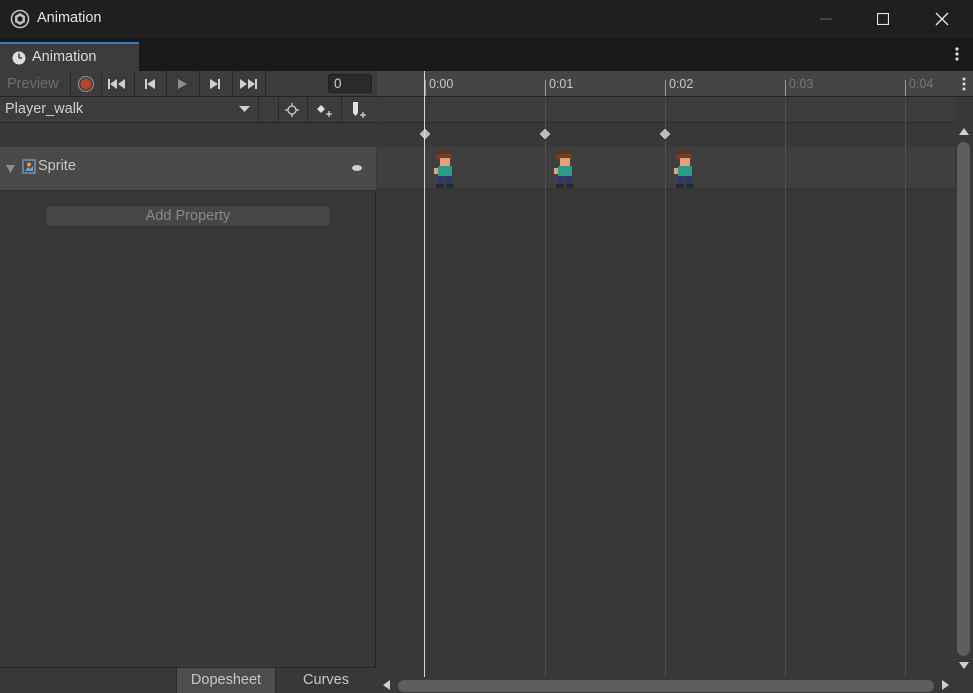 Image resolution: width=973 pixels, height=693 pixels. I want to click on prev-keyframe-icon, so click(150, 84).